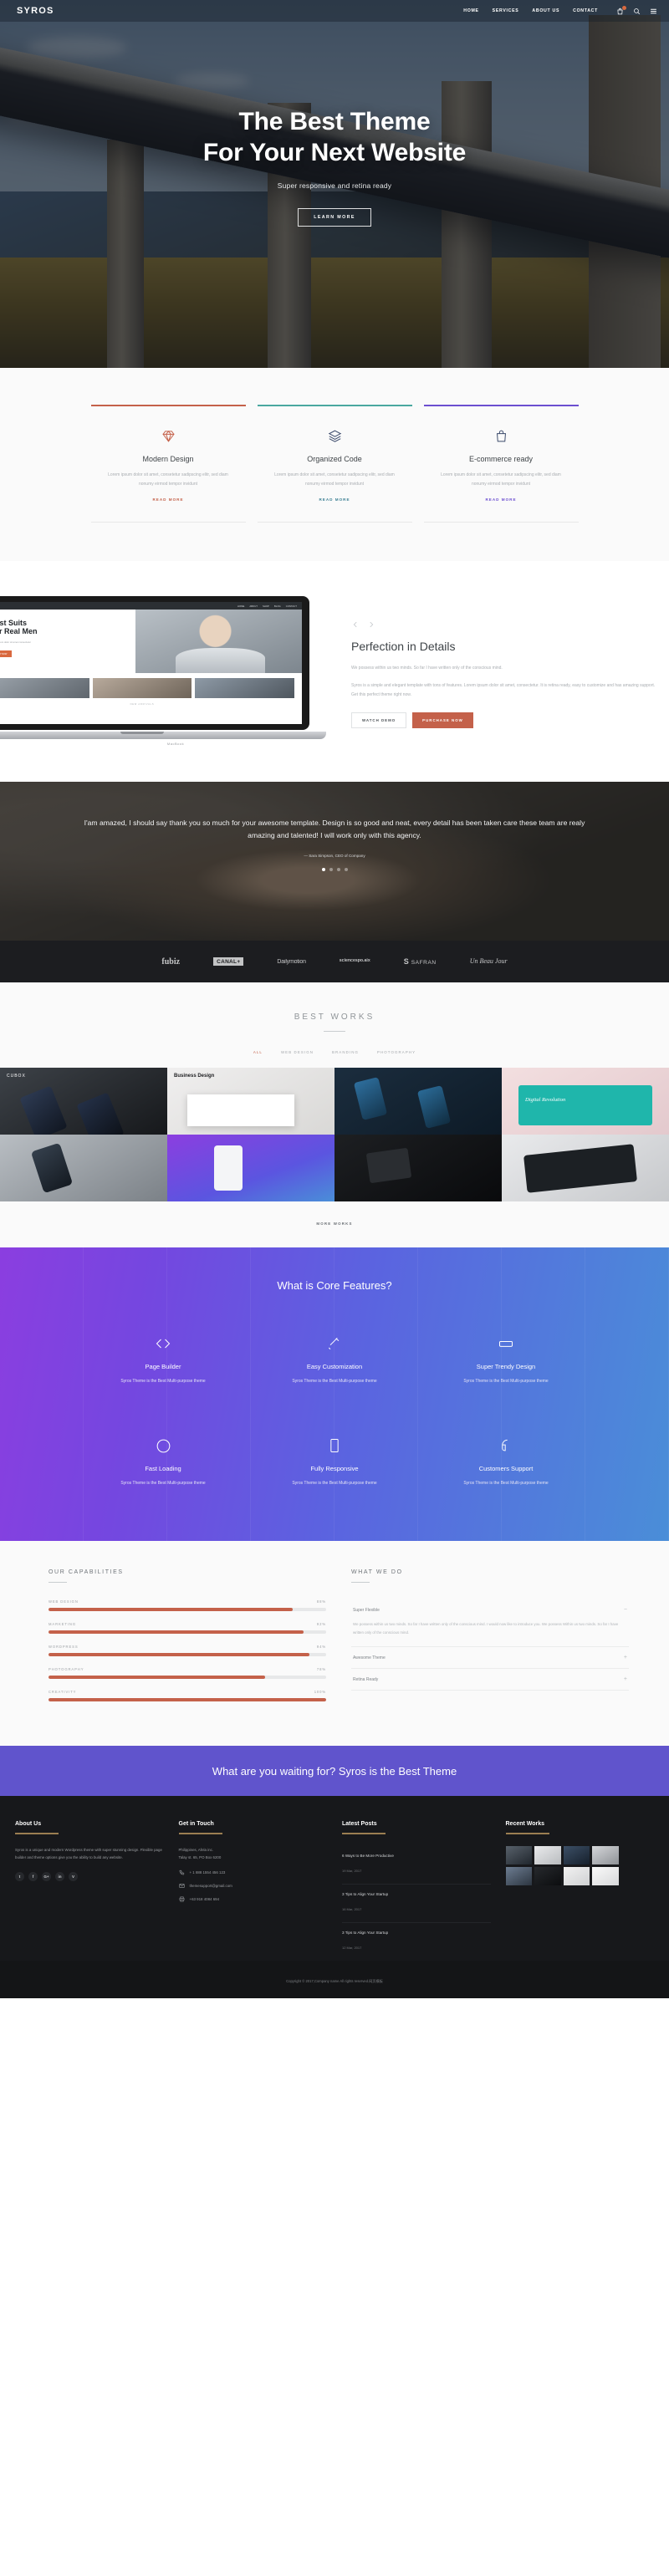  Describe the element at coordinates (367, 1610) in the screenshot. I see `accordion-label: Super Flexible` at that location.